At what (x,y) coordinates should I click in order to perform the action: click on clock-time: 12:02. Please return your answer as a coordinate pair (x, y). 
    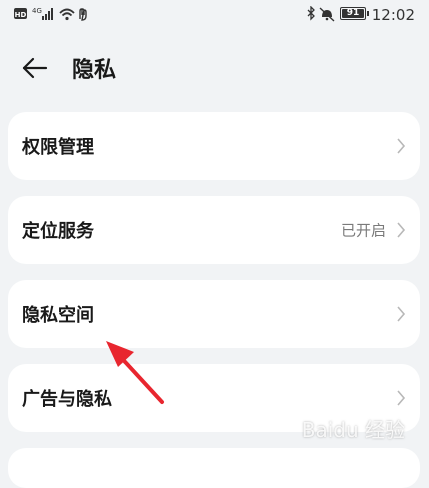
    Looking at the image, I should click on (393, 15).